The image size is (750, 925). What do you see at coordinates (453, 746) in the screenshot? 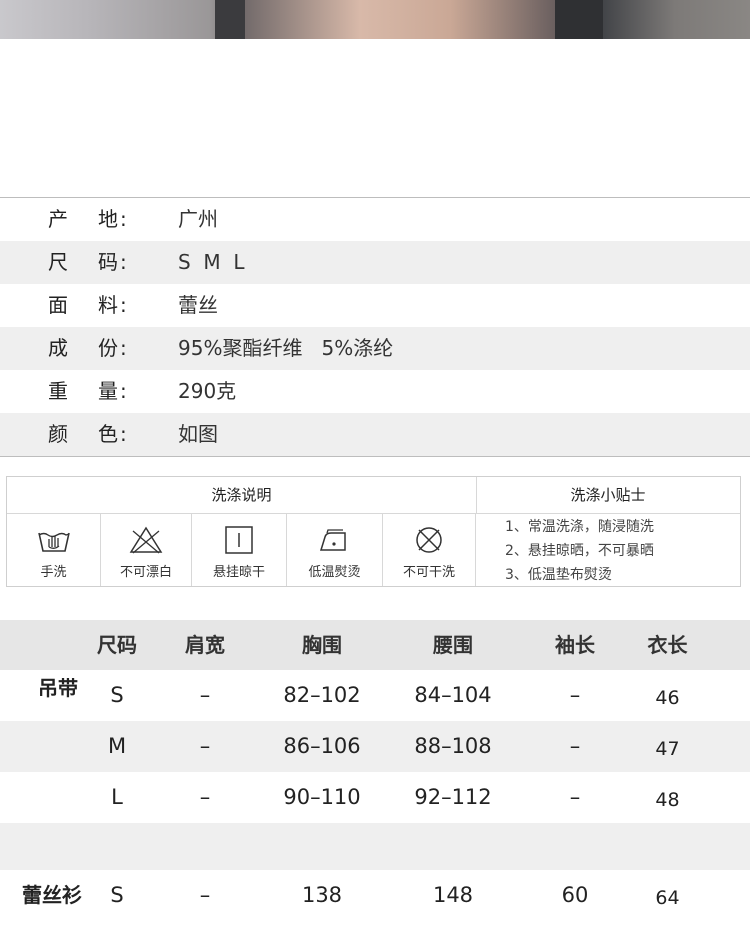
I see `cell-waist: 88–108` at bounding box center [453, 746].